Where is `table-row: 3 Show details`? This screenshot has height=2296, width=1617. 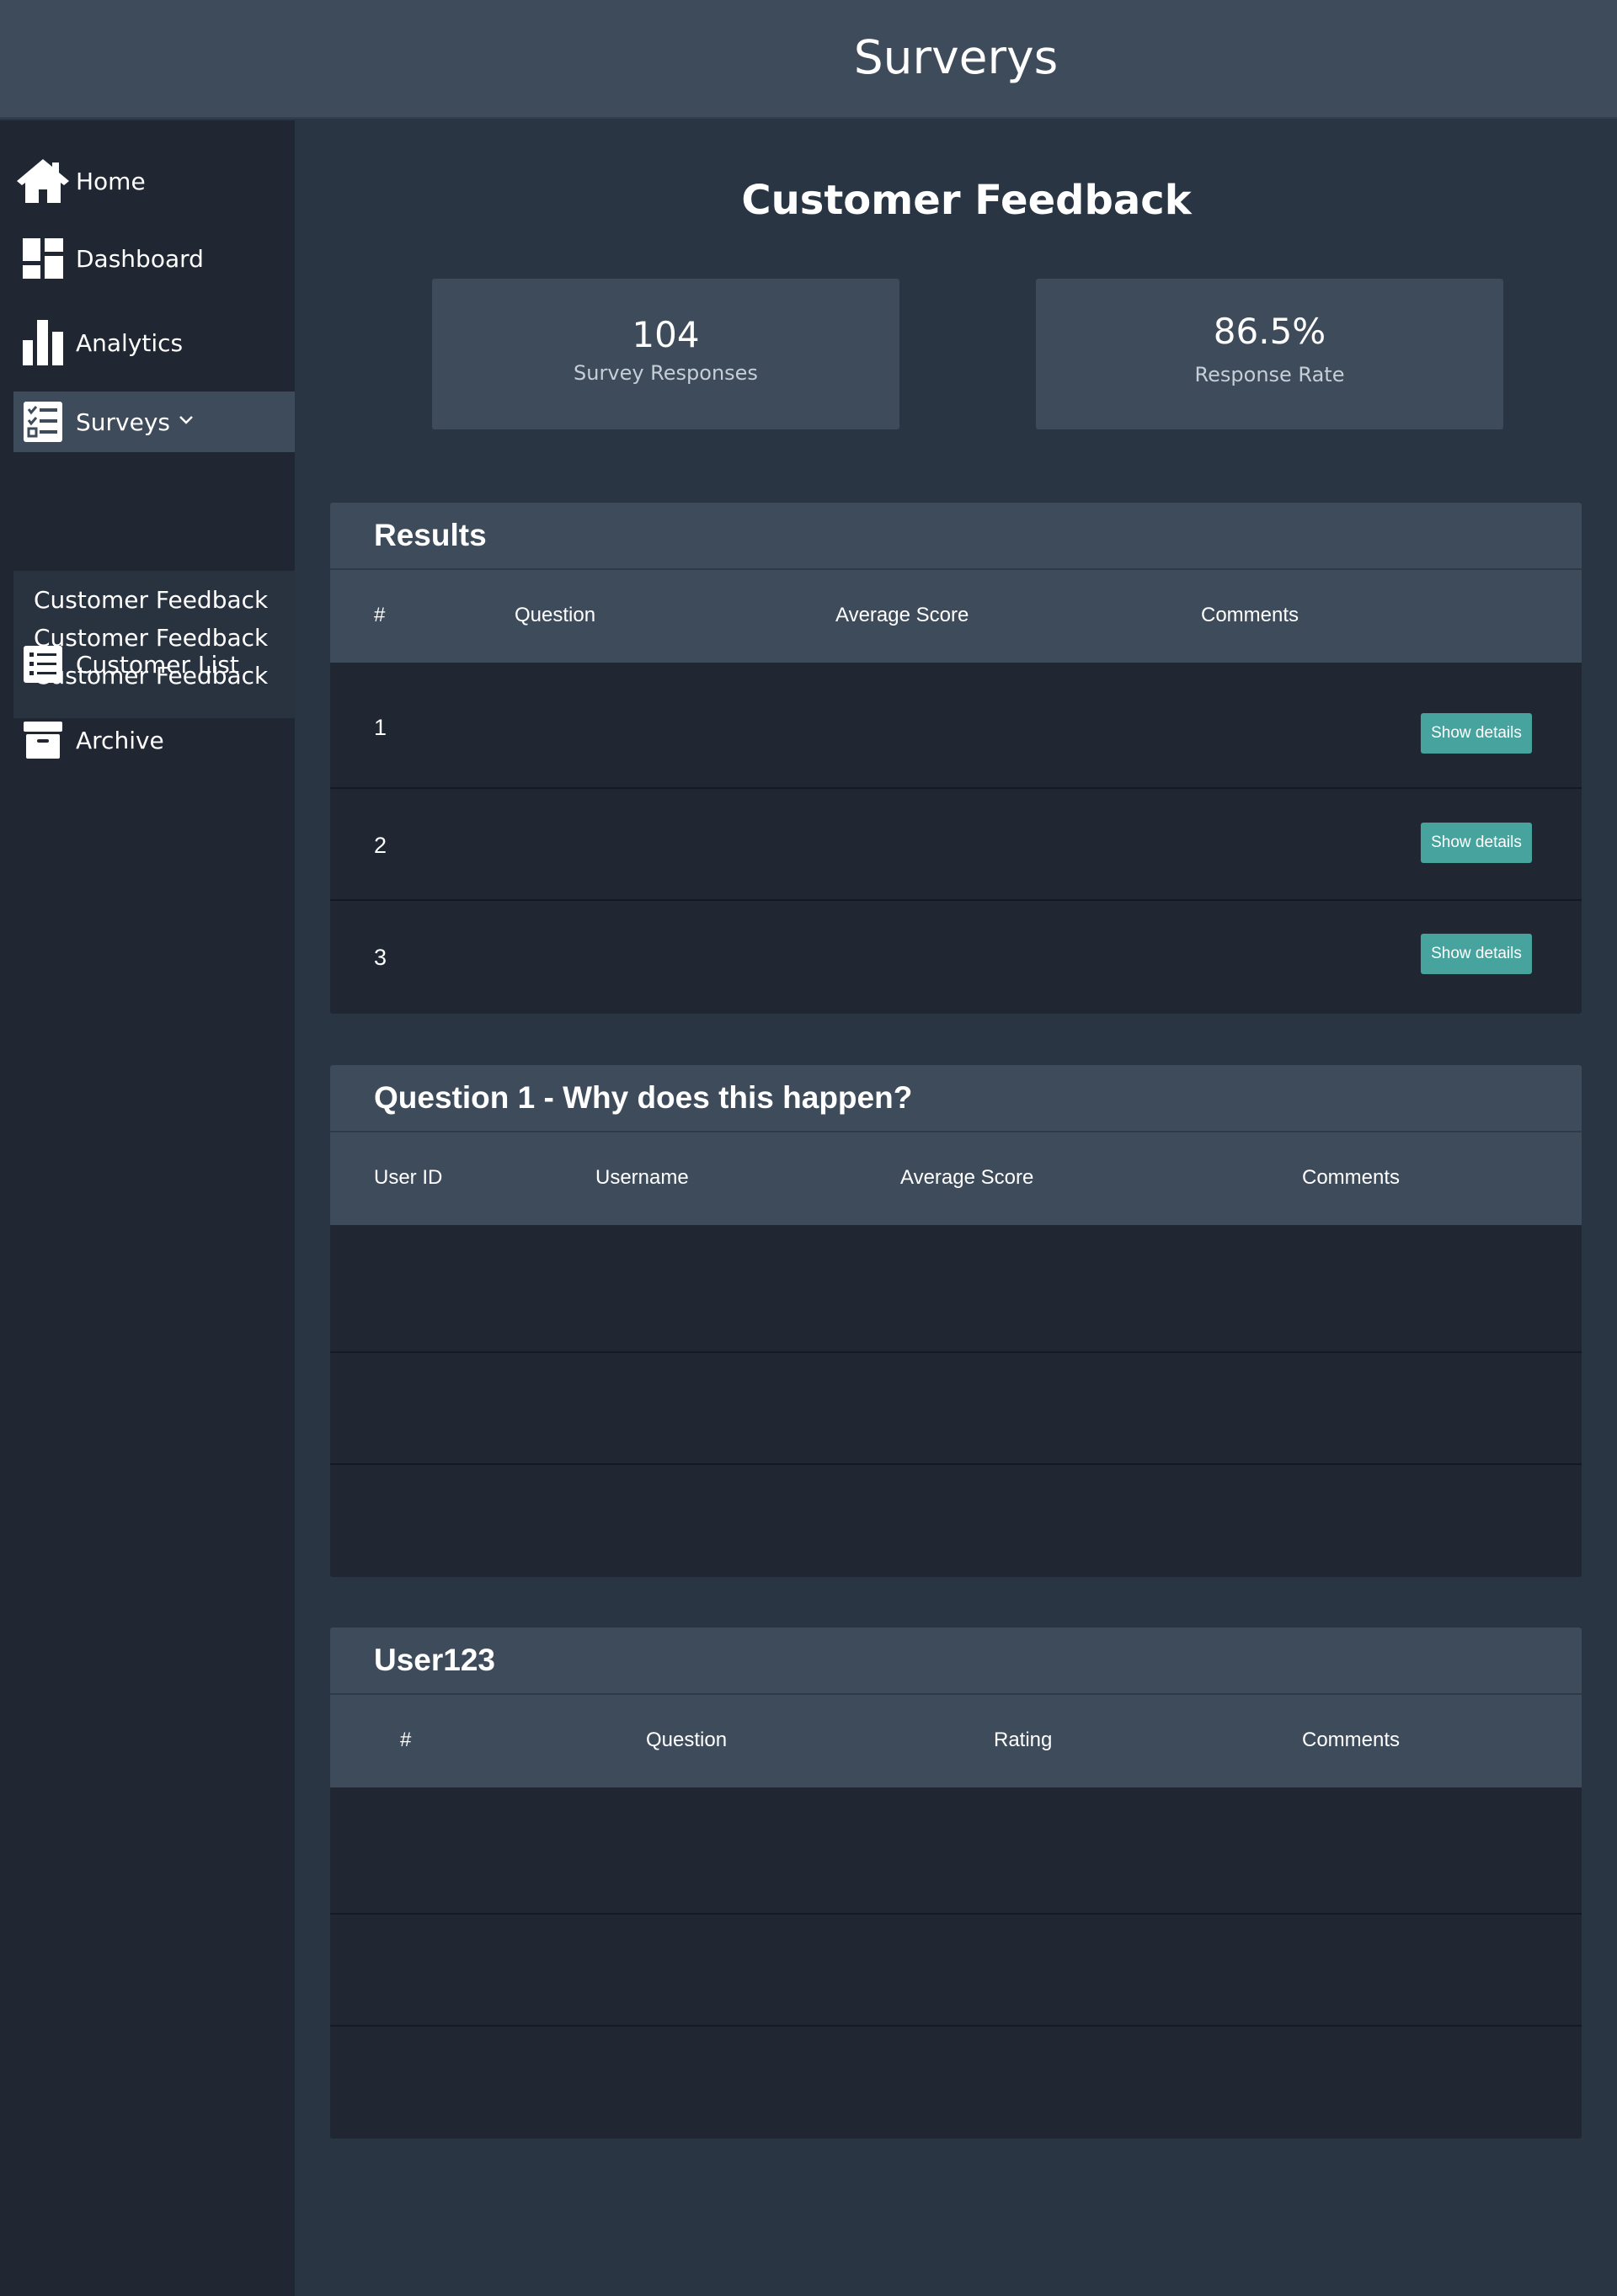 table-row: 3 Show details is located at coordinates (956, 956).